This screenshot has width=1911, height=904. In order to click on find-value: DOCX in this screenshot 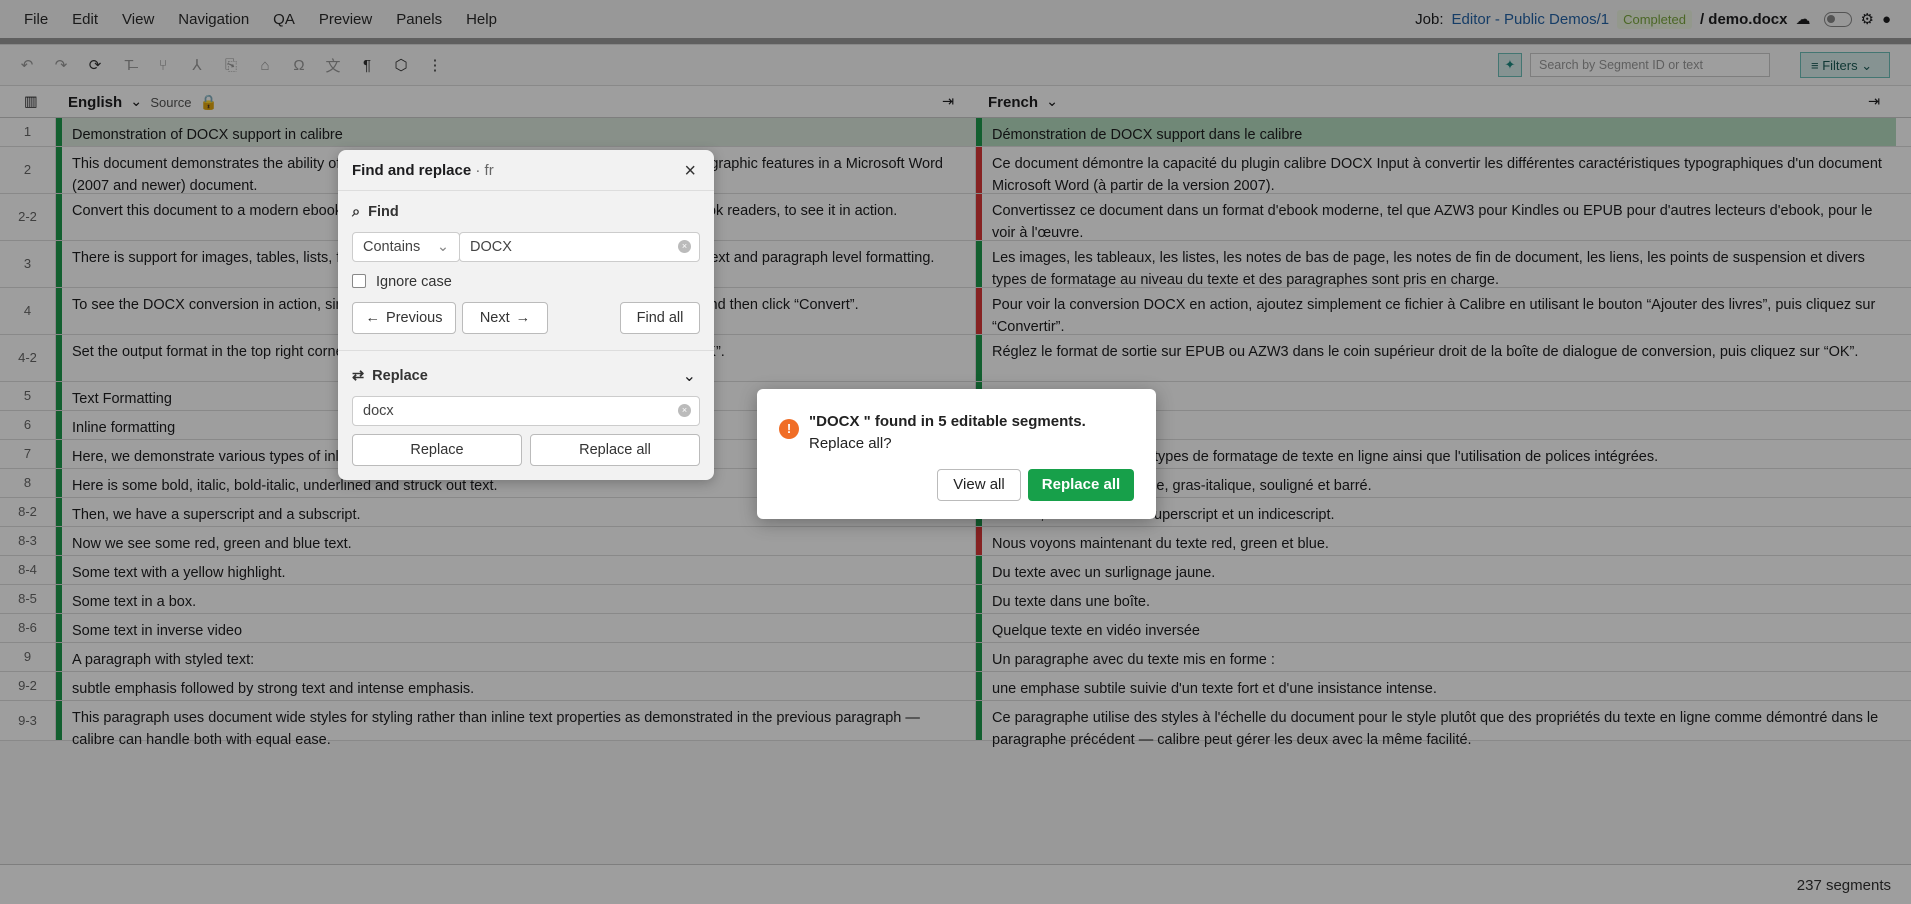, I will do `click(491, 247)`.